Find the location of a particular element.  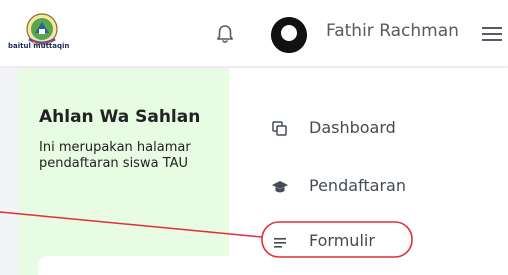

dashboard-icon is located at coordinates (280, 129).